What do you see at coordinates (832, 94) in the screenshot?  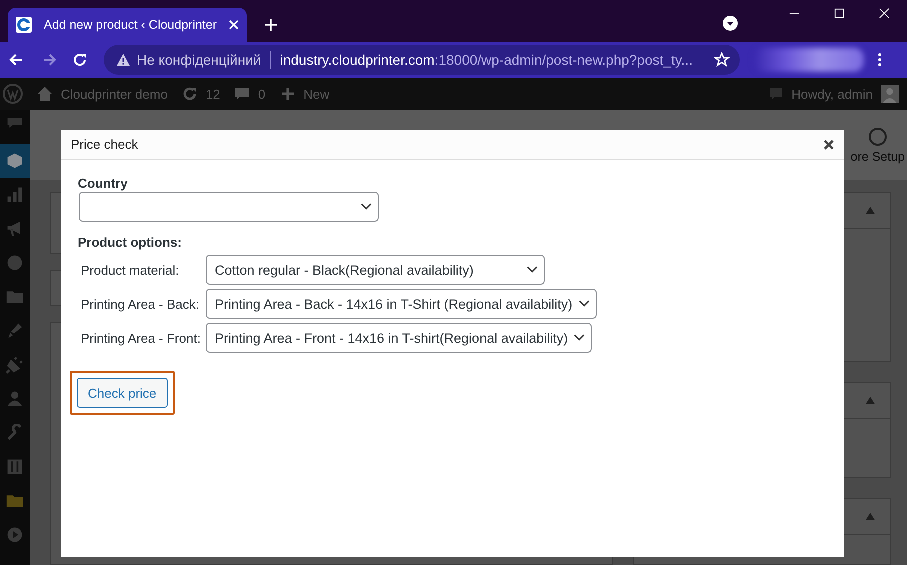 I see `greeting-link: Howdy, admin` at bounding box center [832, 94].